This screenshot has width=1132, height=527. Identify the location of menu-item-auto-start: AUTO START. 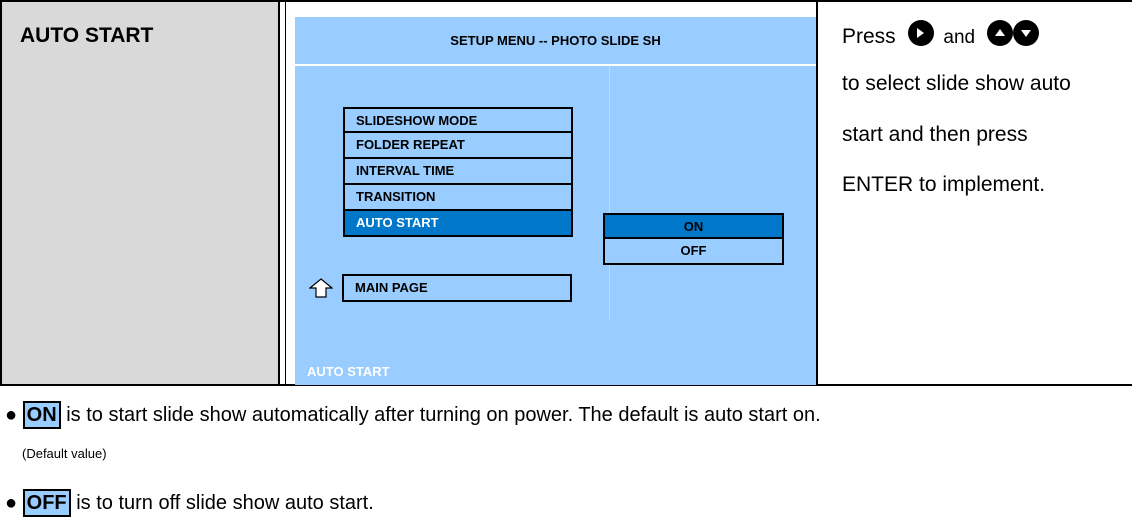
(458, 224).